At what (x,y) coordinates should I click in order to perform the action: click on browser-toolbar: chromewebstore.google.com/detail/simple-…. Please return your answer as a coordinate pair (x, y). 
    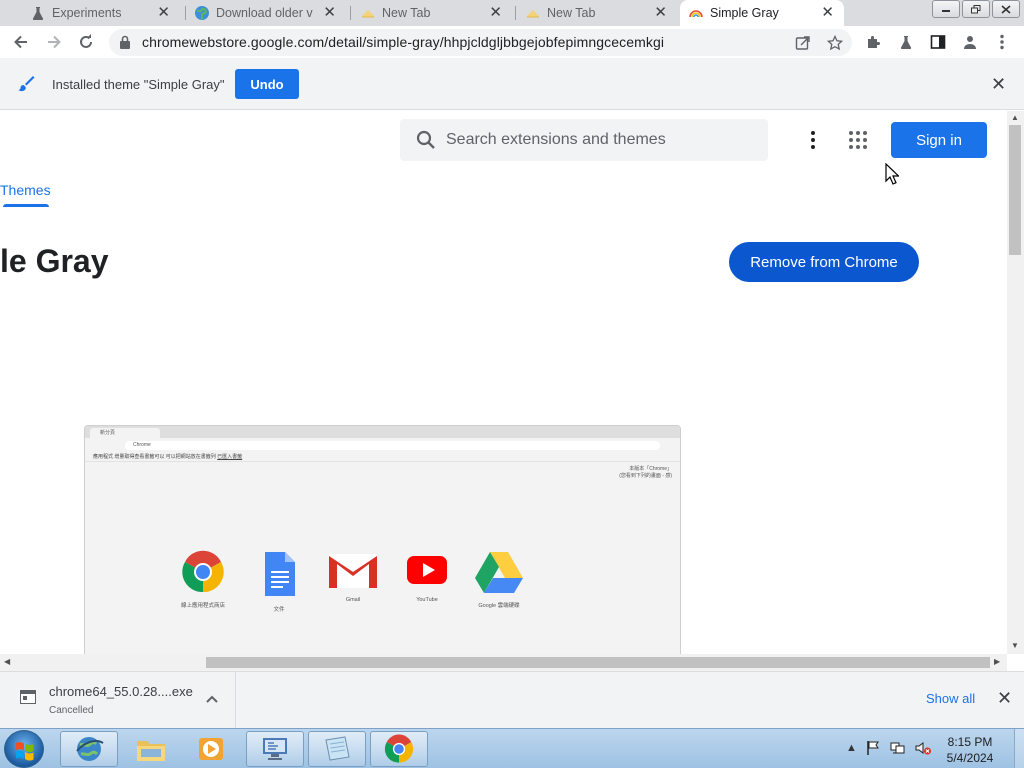
    Looking at the image, I should click on (512, 42).